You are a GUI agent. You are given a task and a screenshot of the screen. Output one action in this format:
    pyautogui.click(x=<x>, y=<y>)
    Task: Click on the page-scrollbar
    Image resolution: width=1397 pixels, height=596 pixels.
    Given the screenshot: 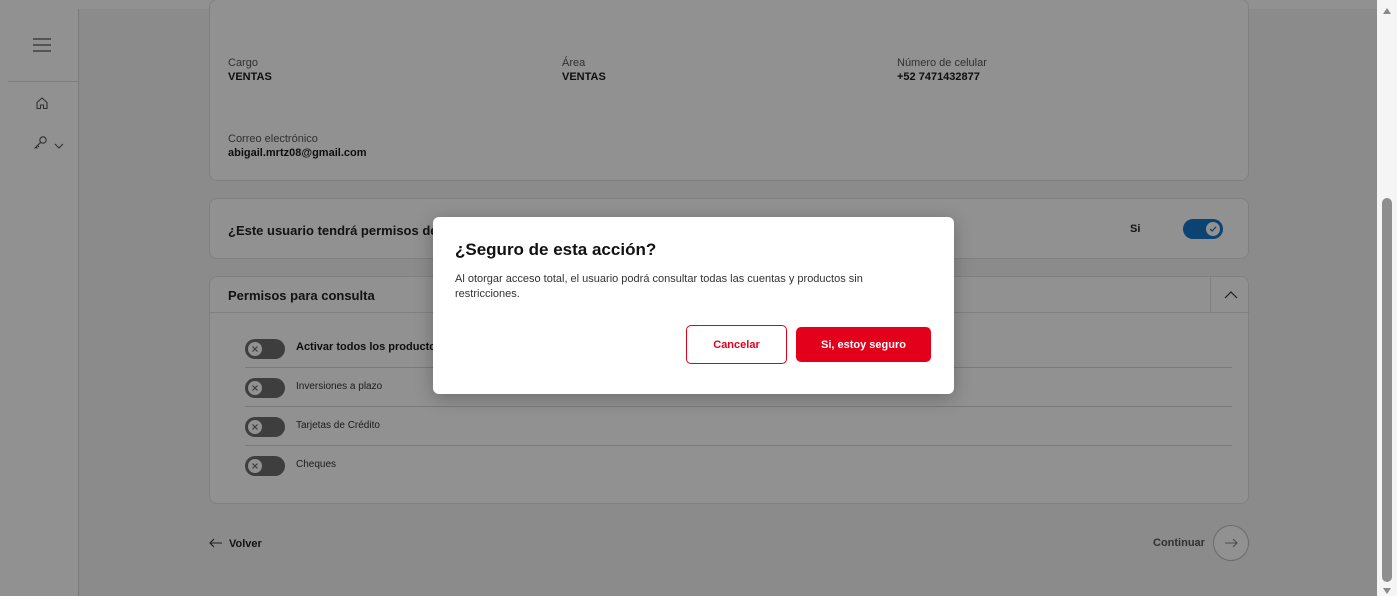 What is the action you would take?
    pyautogui.click(x=1387, y=298)
    